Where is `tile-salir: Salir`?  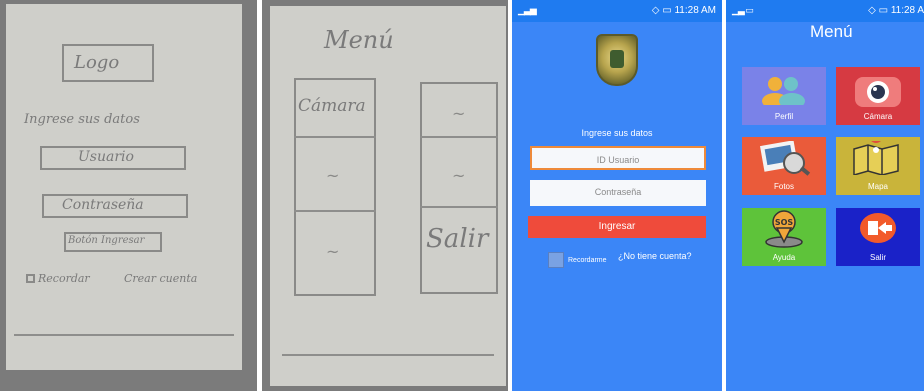 tile-salir: Salir is located at coordinates (878, 237).